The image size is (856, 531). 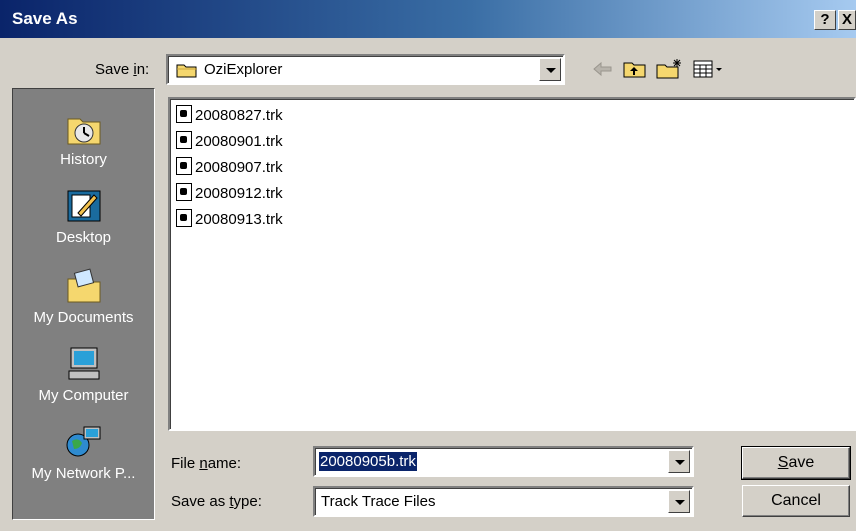 I want to click on network-places-icon, so click(x=84, y=442).